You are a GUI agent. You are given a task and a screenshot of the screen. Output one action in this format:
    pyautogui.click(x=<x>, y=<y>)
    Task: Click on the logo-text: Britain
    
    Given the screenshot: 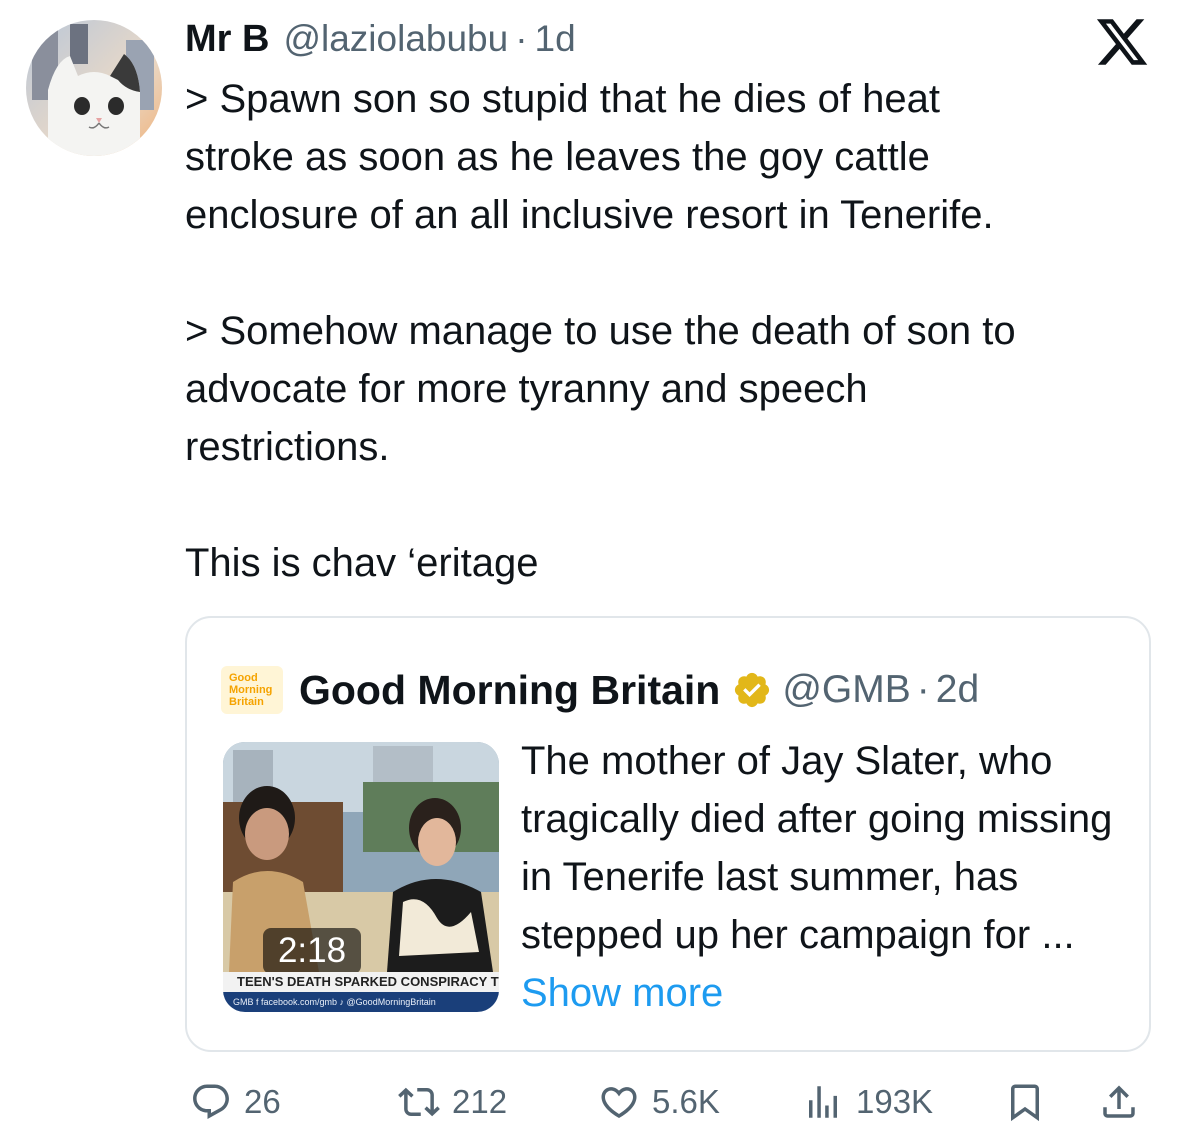 What is the action you would take?
    pyautogui.click(x=246, y=702)
    